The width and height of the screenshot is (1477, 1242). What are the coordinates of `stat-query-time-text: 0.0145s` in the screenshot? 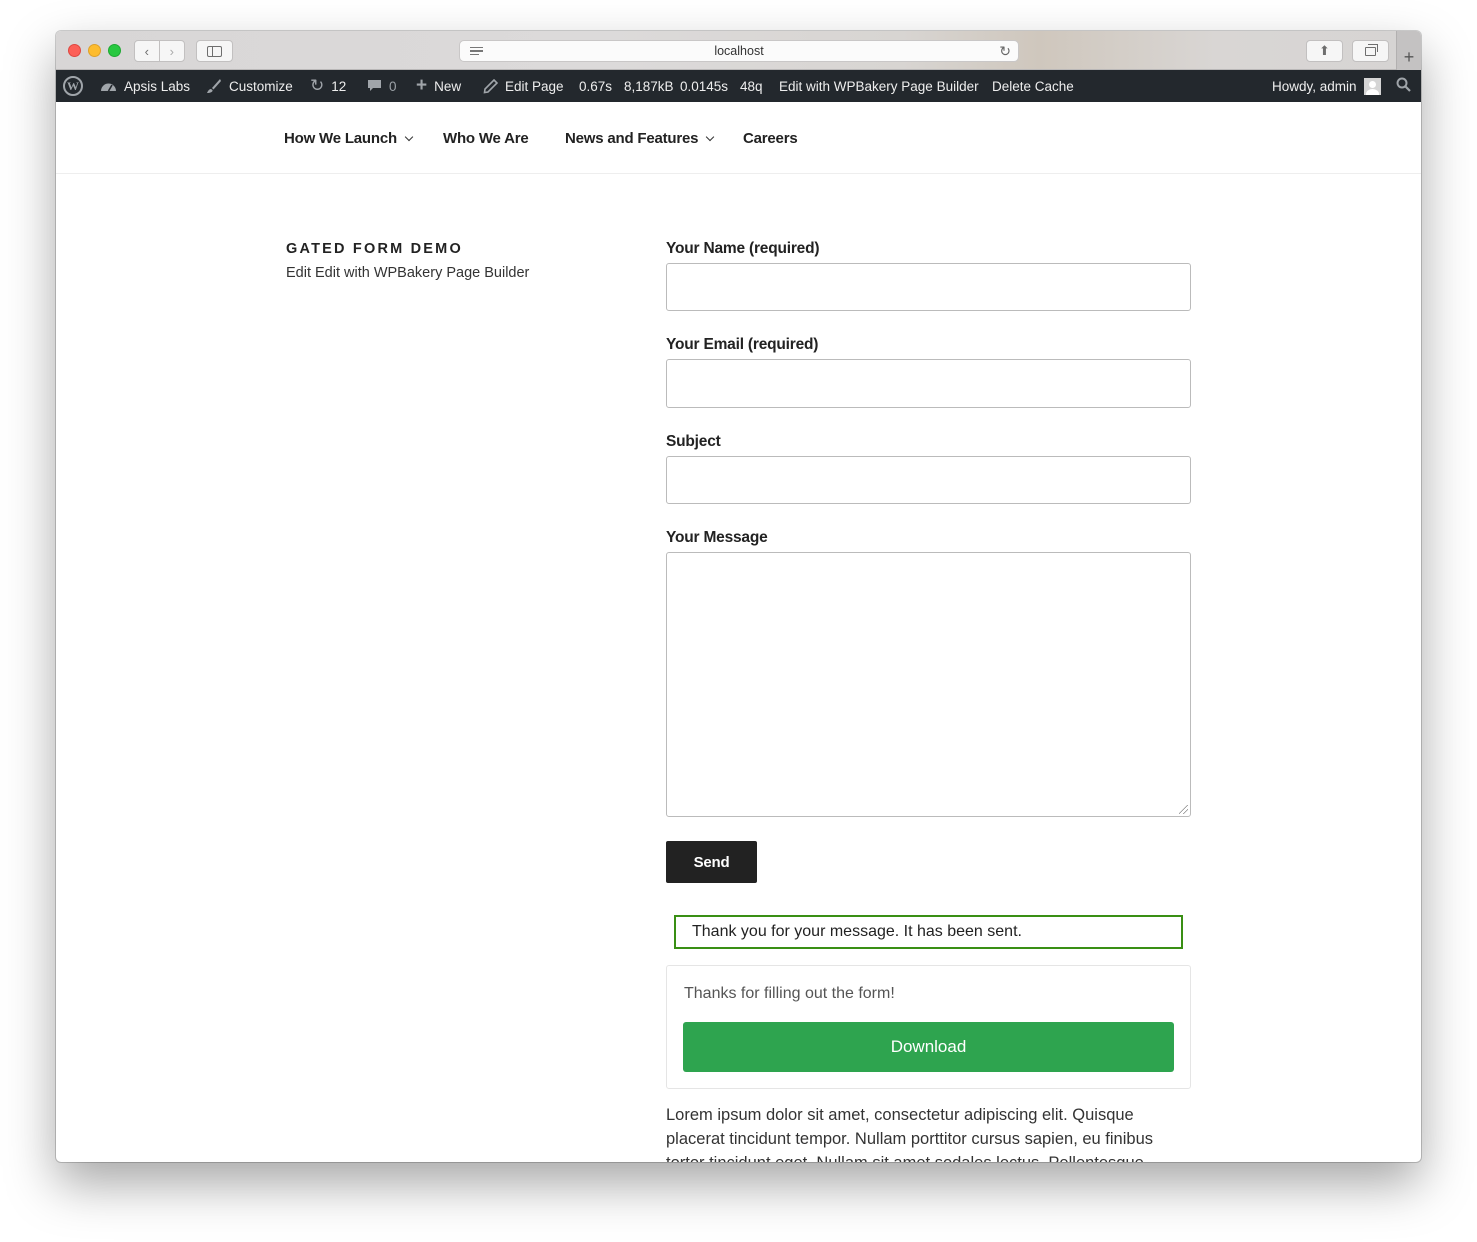 It's located at (704, 86).